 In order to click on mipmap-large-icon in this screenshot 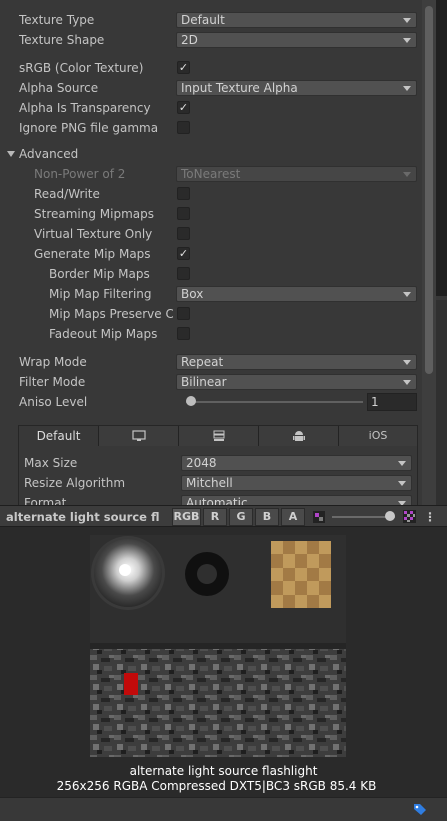, I will do `click(409, 516)`.